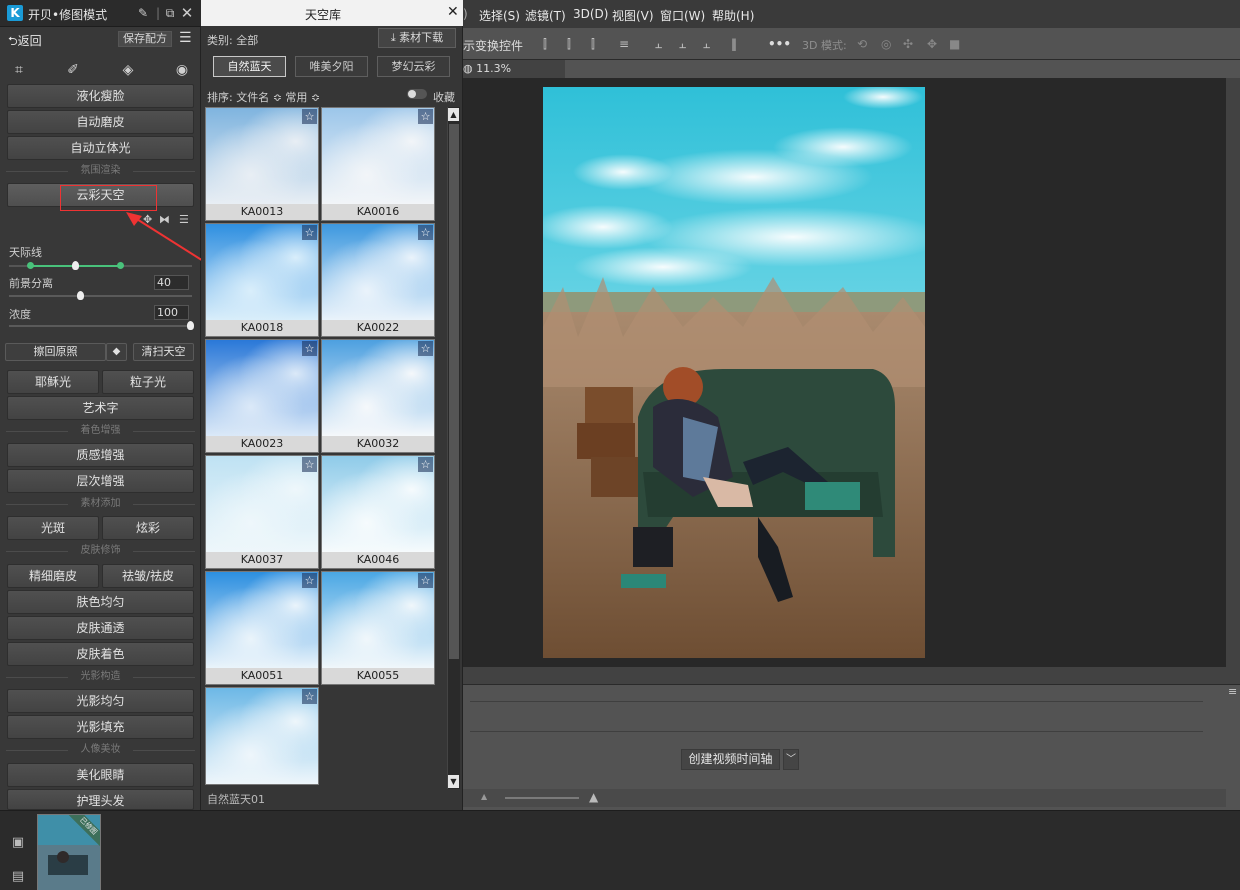 The height and width of the screenshot is (890, 1240). I want to click on category-label: 类别: 全部, so click(232, 40).